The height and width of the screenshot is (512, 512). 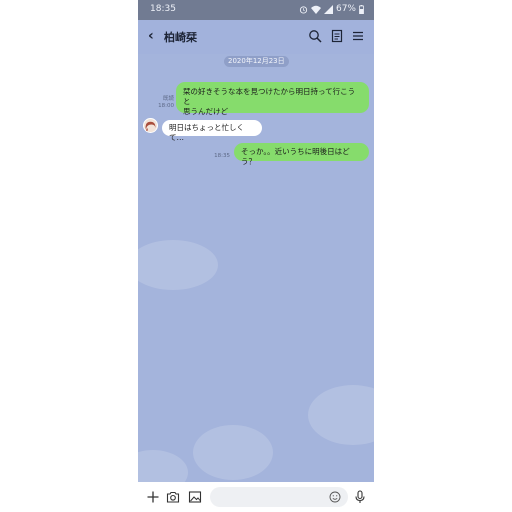 I want to click on read-receipt: 既読, so click(x=168, y=99).